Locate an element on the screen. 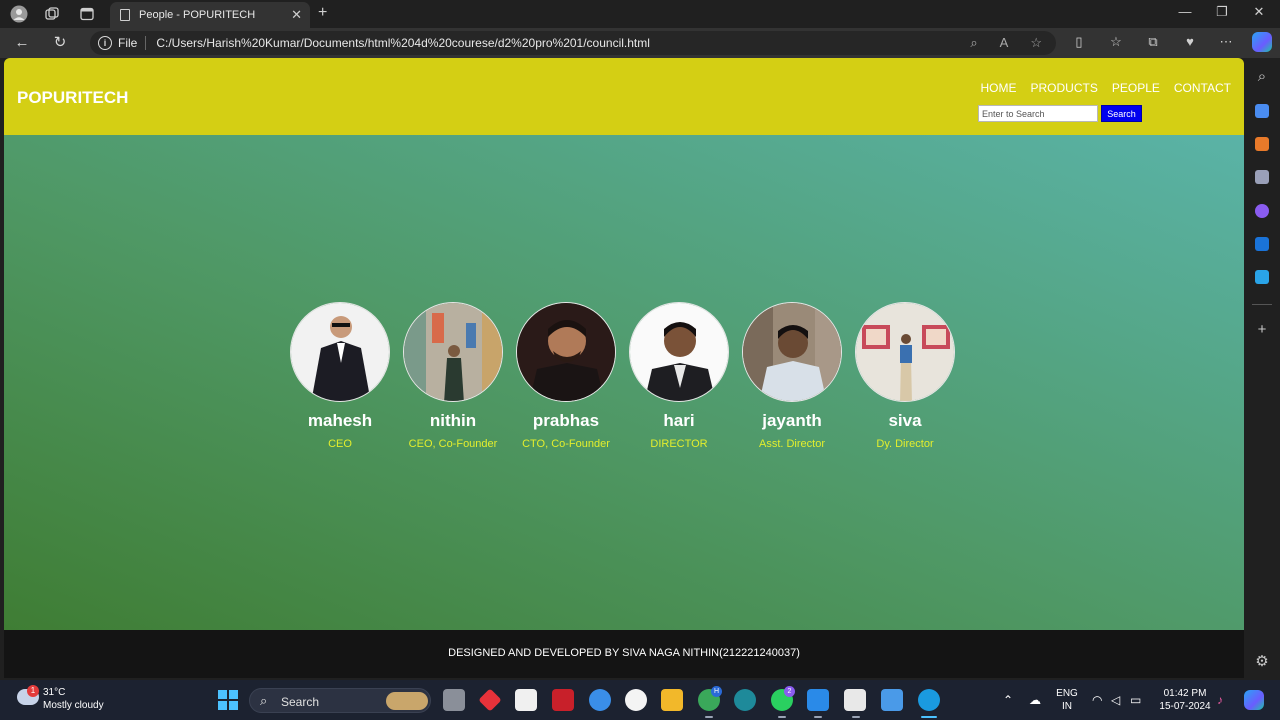  person-card: nithin CEO, Co-Founder is located at coordinates (453, 376).